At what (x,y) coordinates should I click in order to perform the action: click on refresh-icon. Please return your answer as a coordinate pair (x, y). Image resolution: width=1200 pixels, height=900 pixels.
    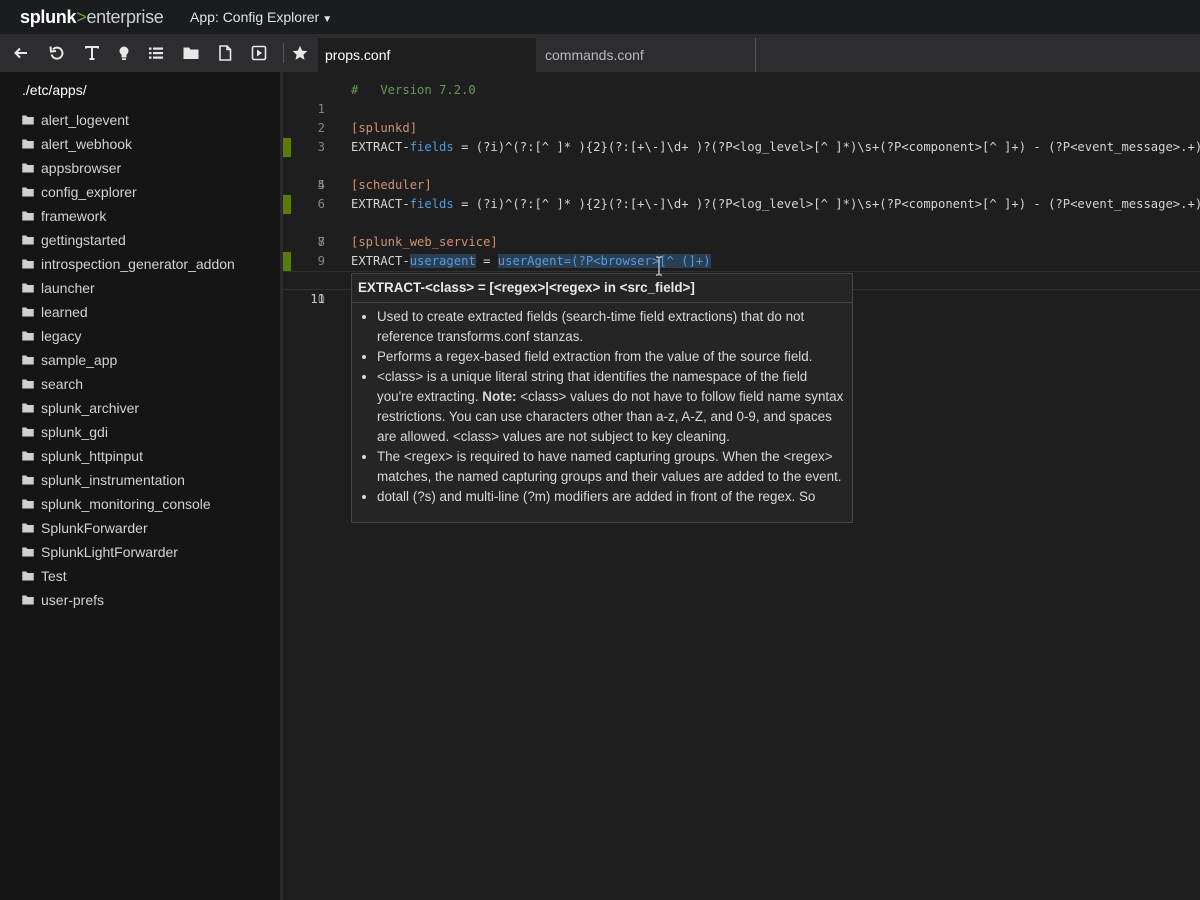
    Looking at the image, I should click on (57, 53).